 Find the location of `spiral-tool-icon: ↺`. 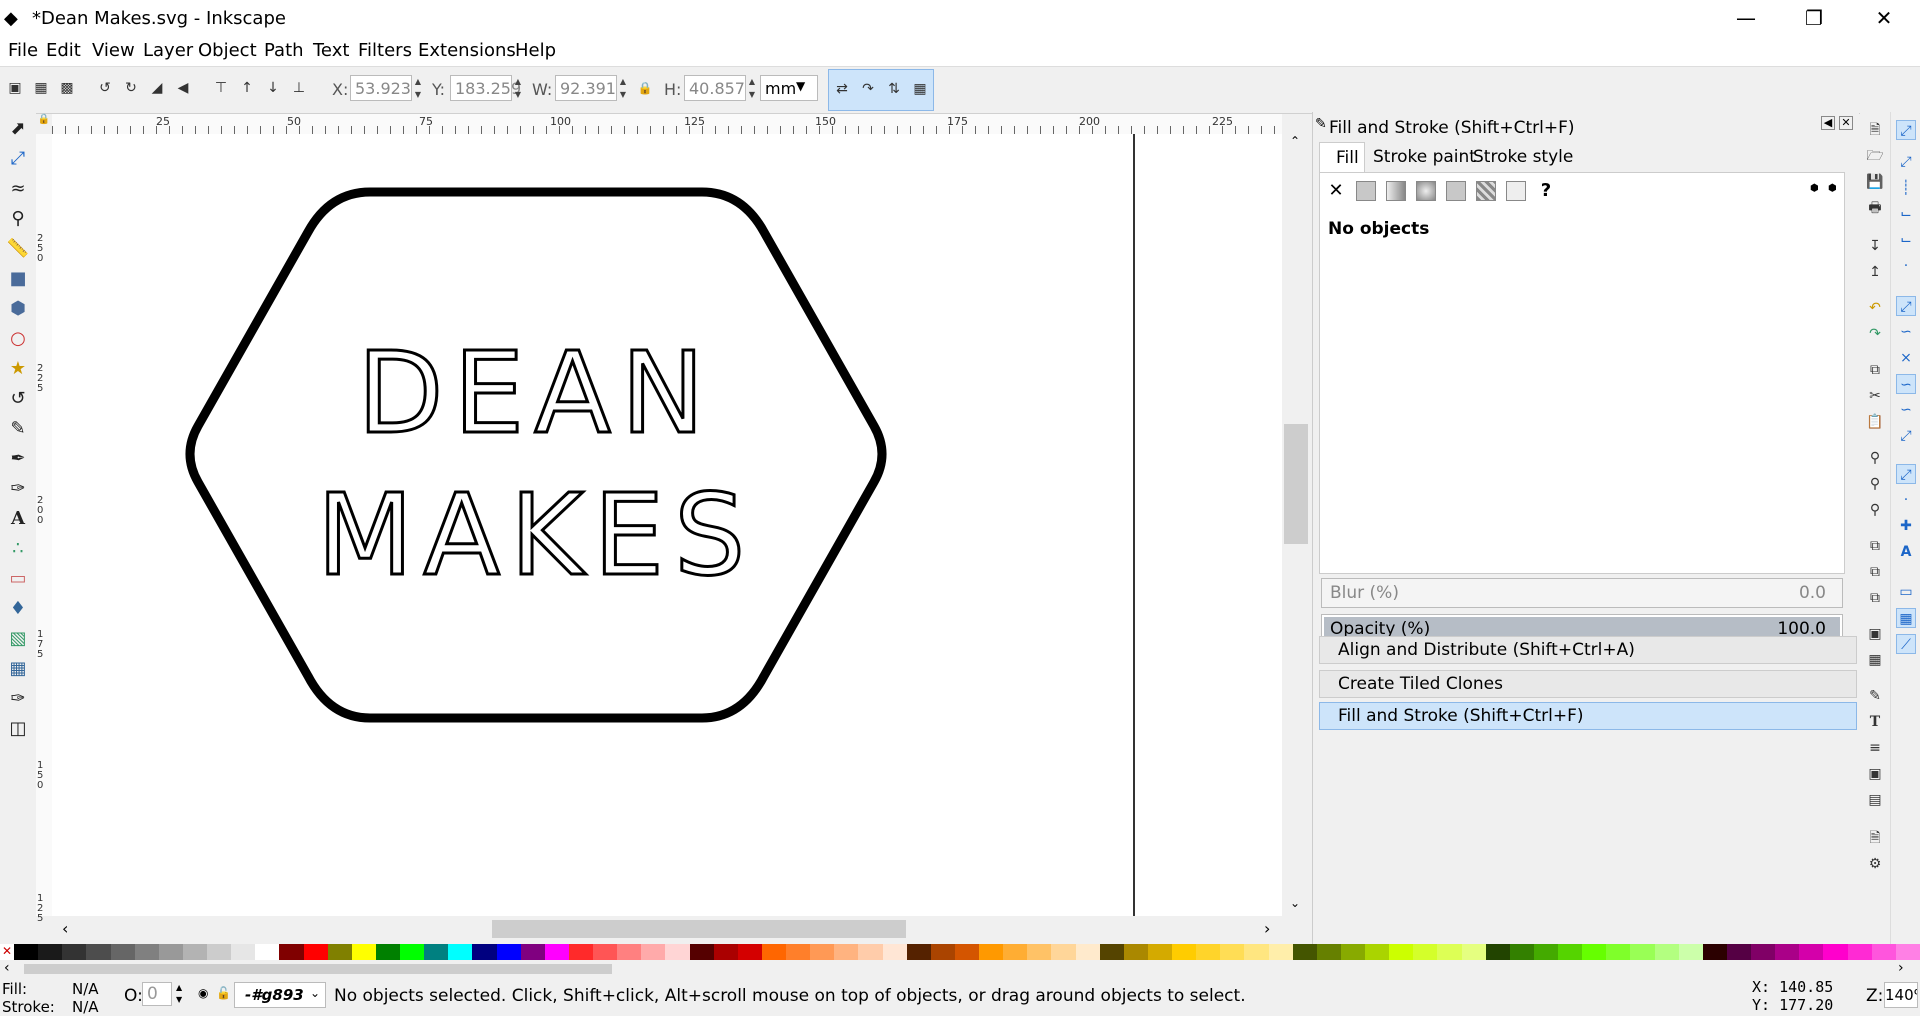

spiral-tool-icon: ↺ is located at coordinates (18, 399).